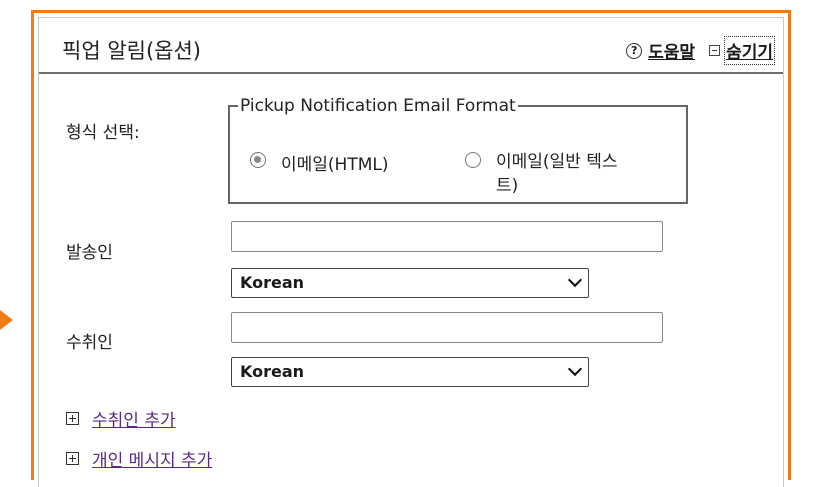 This screenshot has height=487, width=817. Describe the element at coordinates (749, 50) in the screenshot. I see `hide-link: 숨기기` at that location.